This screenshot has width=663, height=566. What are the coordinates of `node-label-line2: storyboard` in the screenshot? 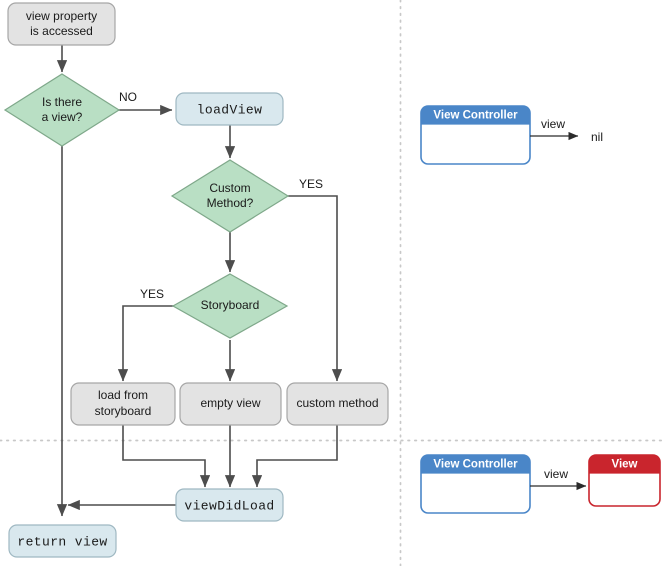 It's located at (123, 411).